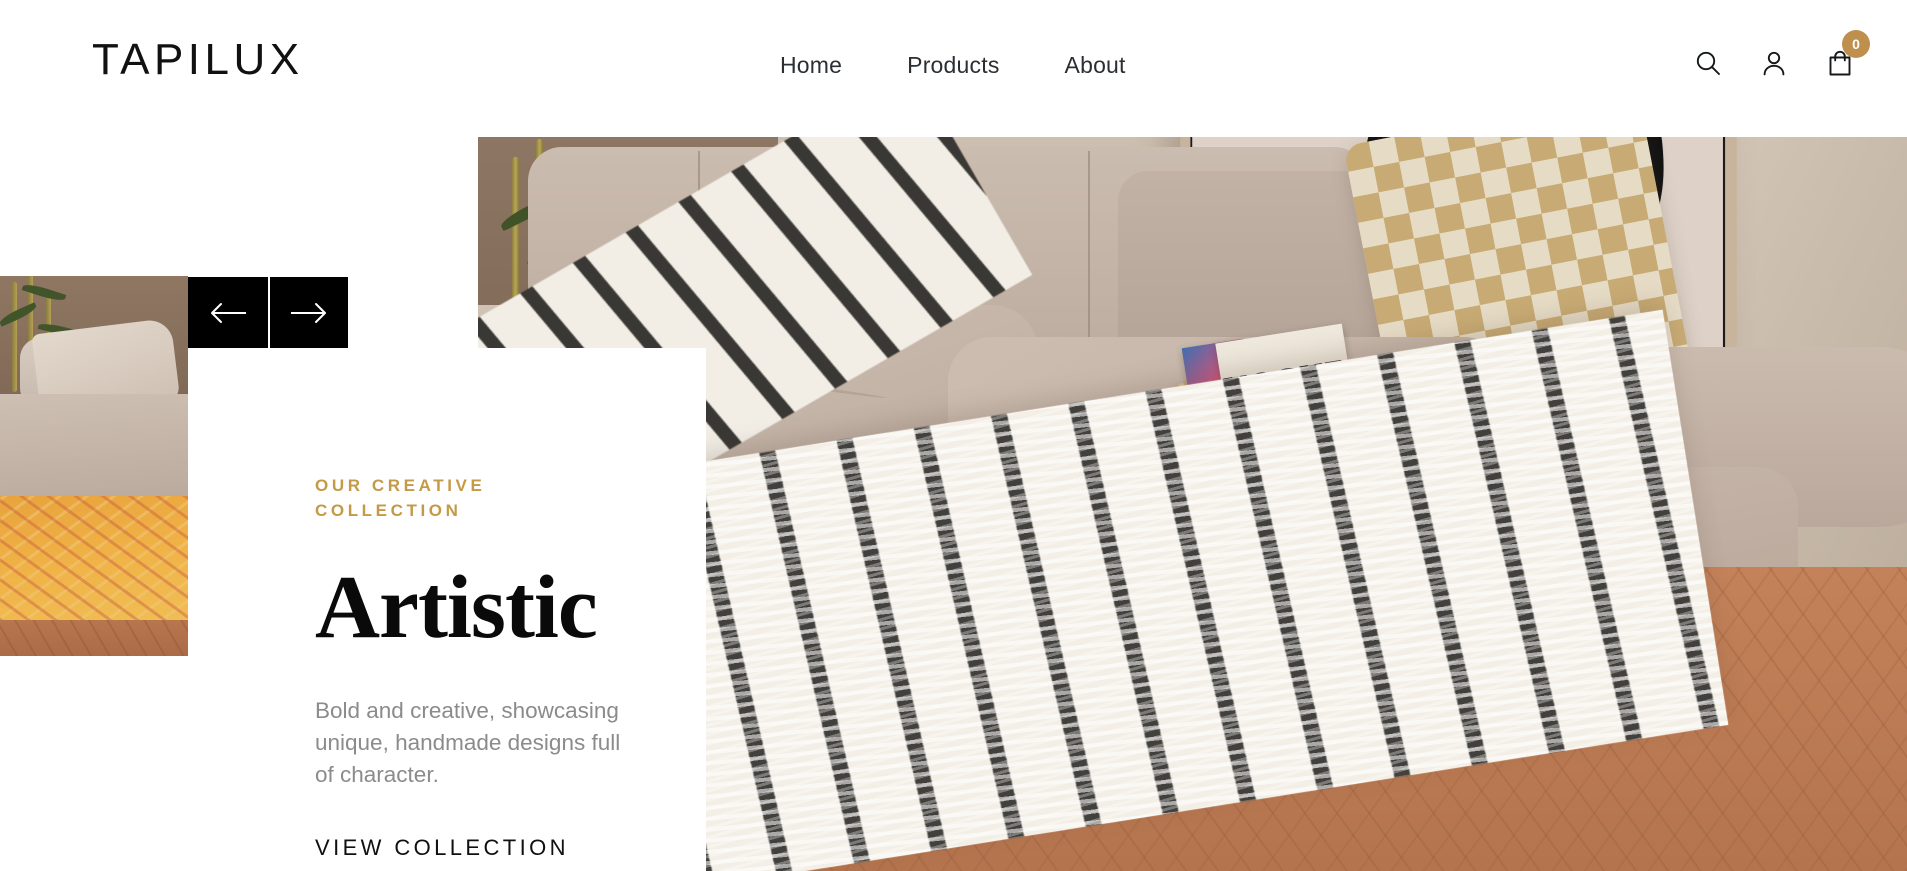 The height and width of the screenshot is (871, 1907). What do you see at coordinates (198, 60) in the screenshot?
I see `brand-logo: TAPILUX` at bounding box center [198, 60].